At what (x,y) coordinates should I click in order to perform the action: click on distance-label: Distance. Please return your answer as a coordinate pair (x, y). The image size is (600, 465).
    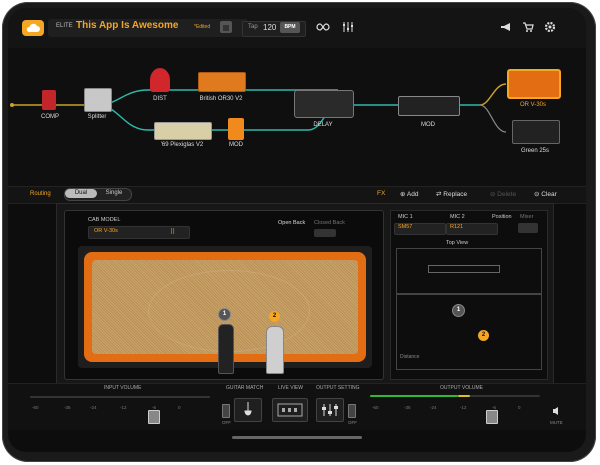
    Looking at the image, I should click on (410, 357).